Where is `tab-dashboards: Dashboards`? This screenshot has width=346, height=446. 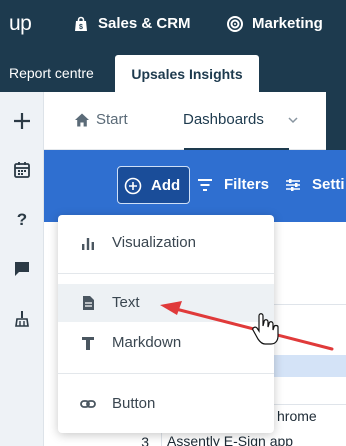
tab-dashboards: Dashboards is located at coordinates (245, 121).